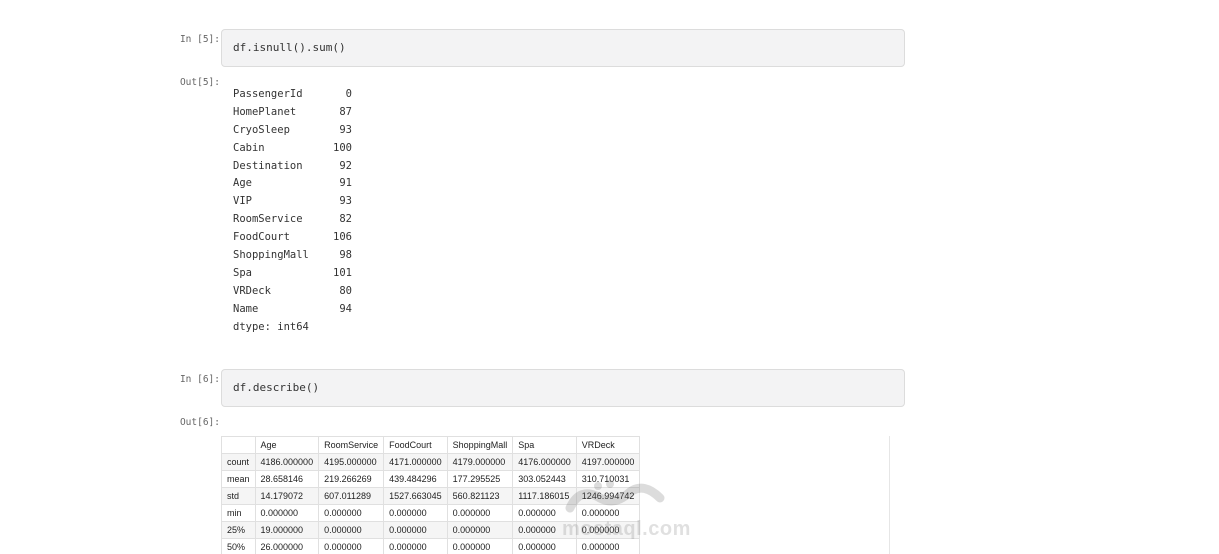 This screenshot has width=1219, height=554. Describe the element at coordinates (608, 462) in the screenshot. I see `table-cell: 4197.000000` at that location.